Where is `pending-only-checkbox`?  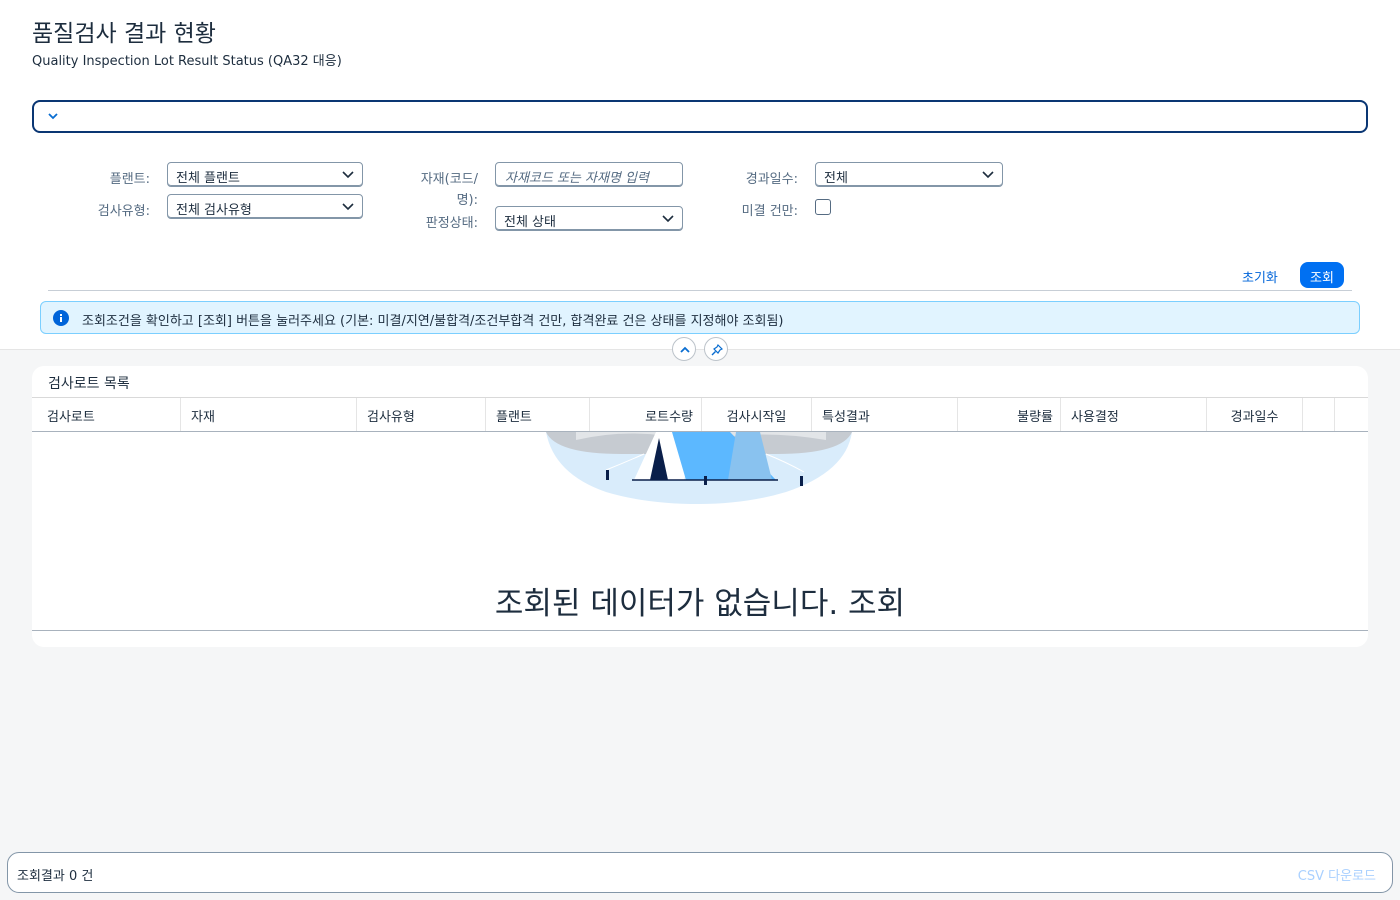
pending-only-checkbox is located at coordinates (823, 207).